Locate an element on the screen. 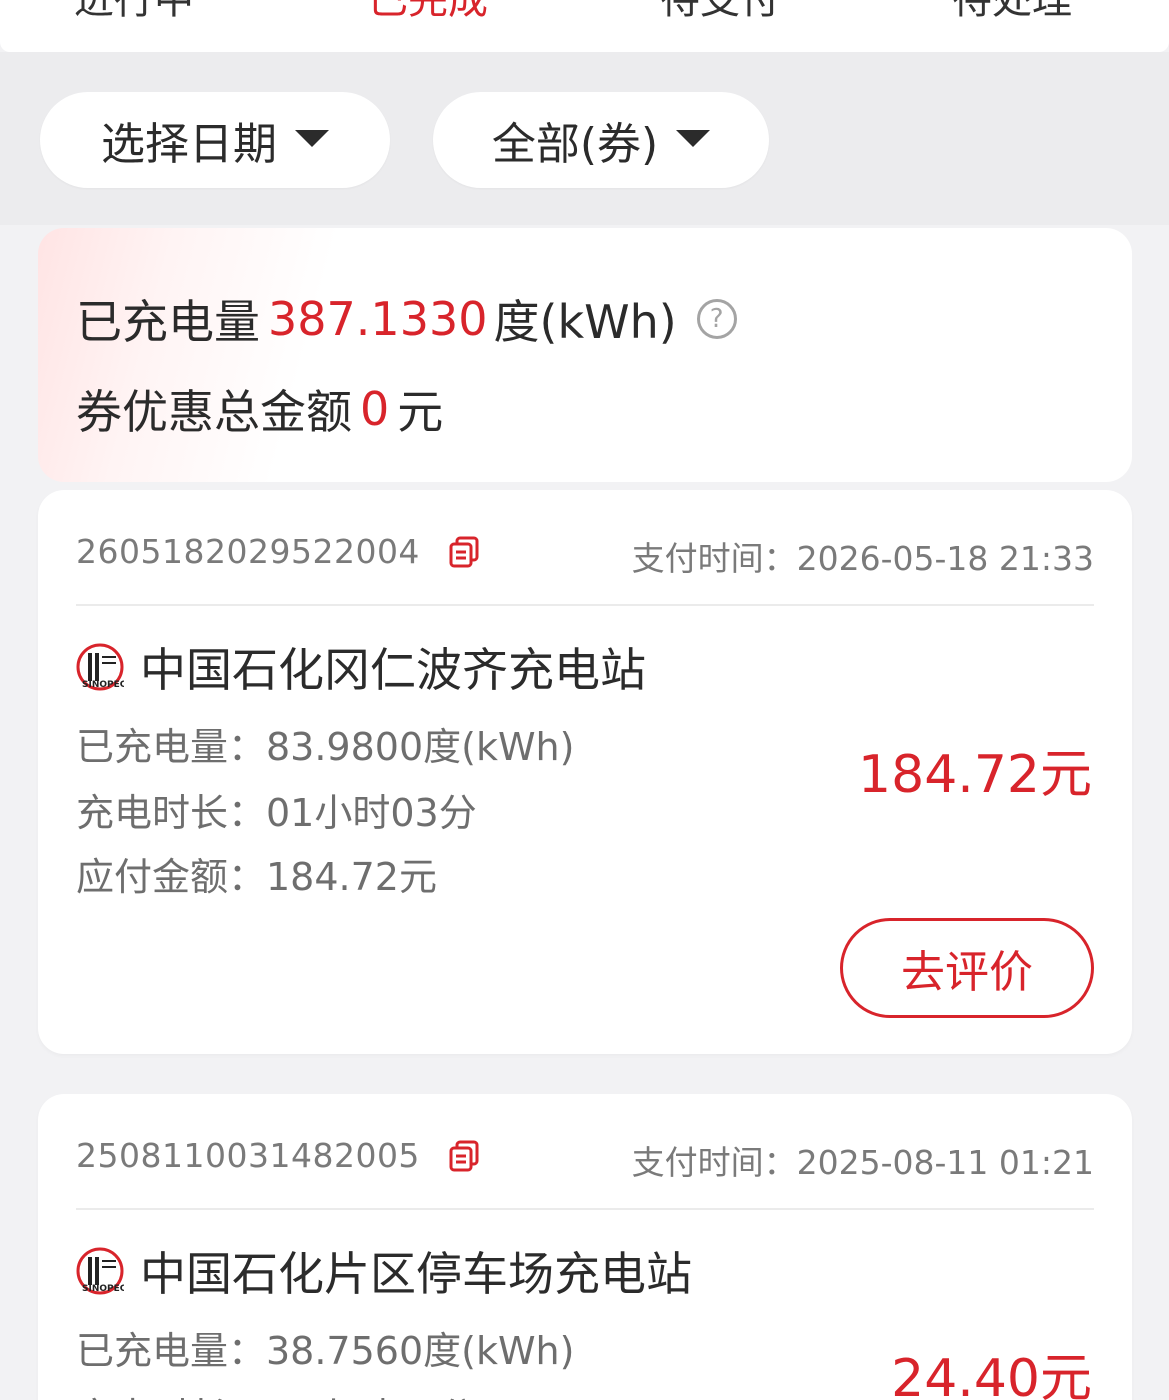 The height and width of the screenshot is (1400, 1169). date-filter-dropdown: 选择日期 is located at coordinates (215, 140).